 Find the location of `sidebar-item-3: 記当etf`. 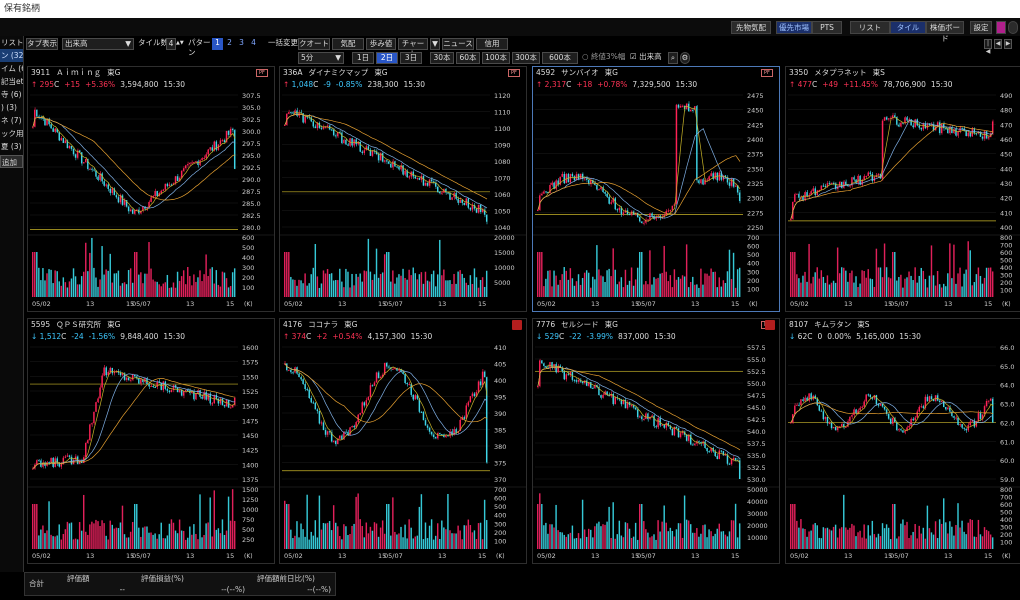

sidebar-item-3: 記当etf is located at coordinates (11, 81).